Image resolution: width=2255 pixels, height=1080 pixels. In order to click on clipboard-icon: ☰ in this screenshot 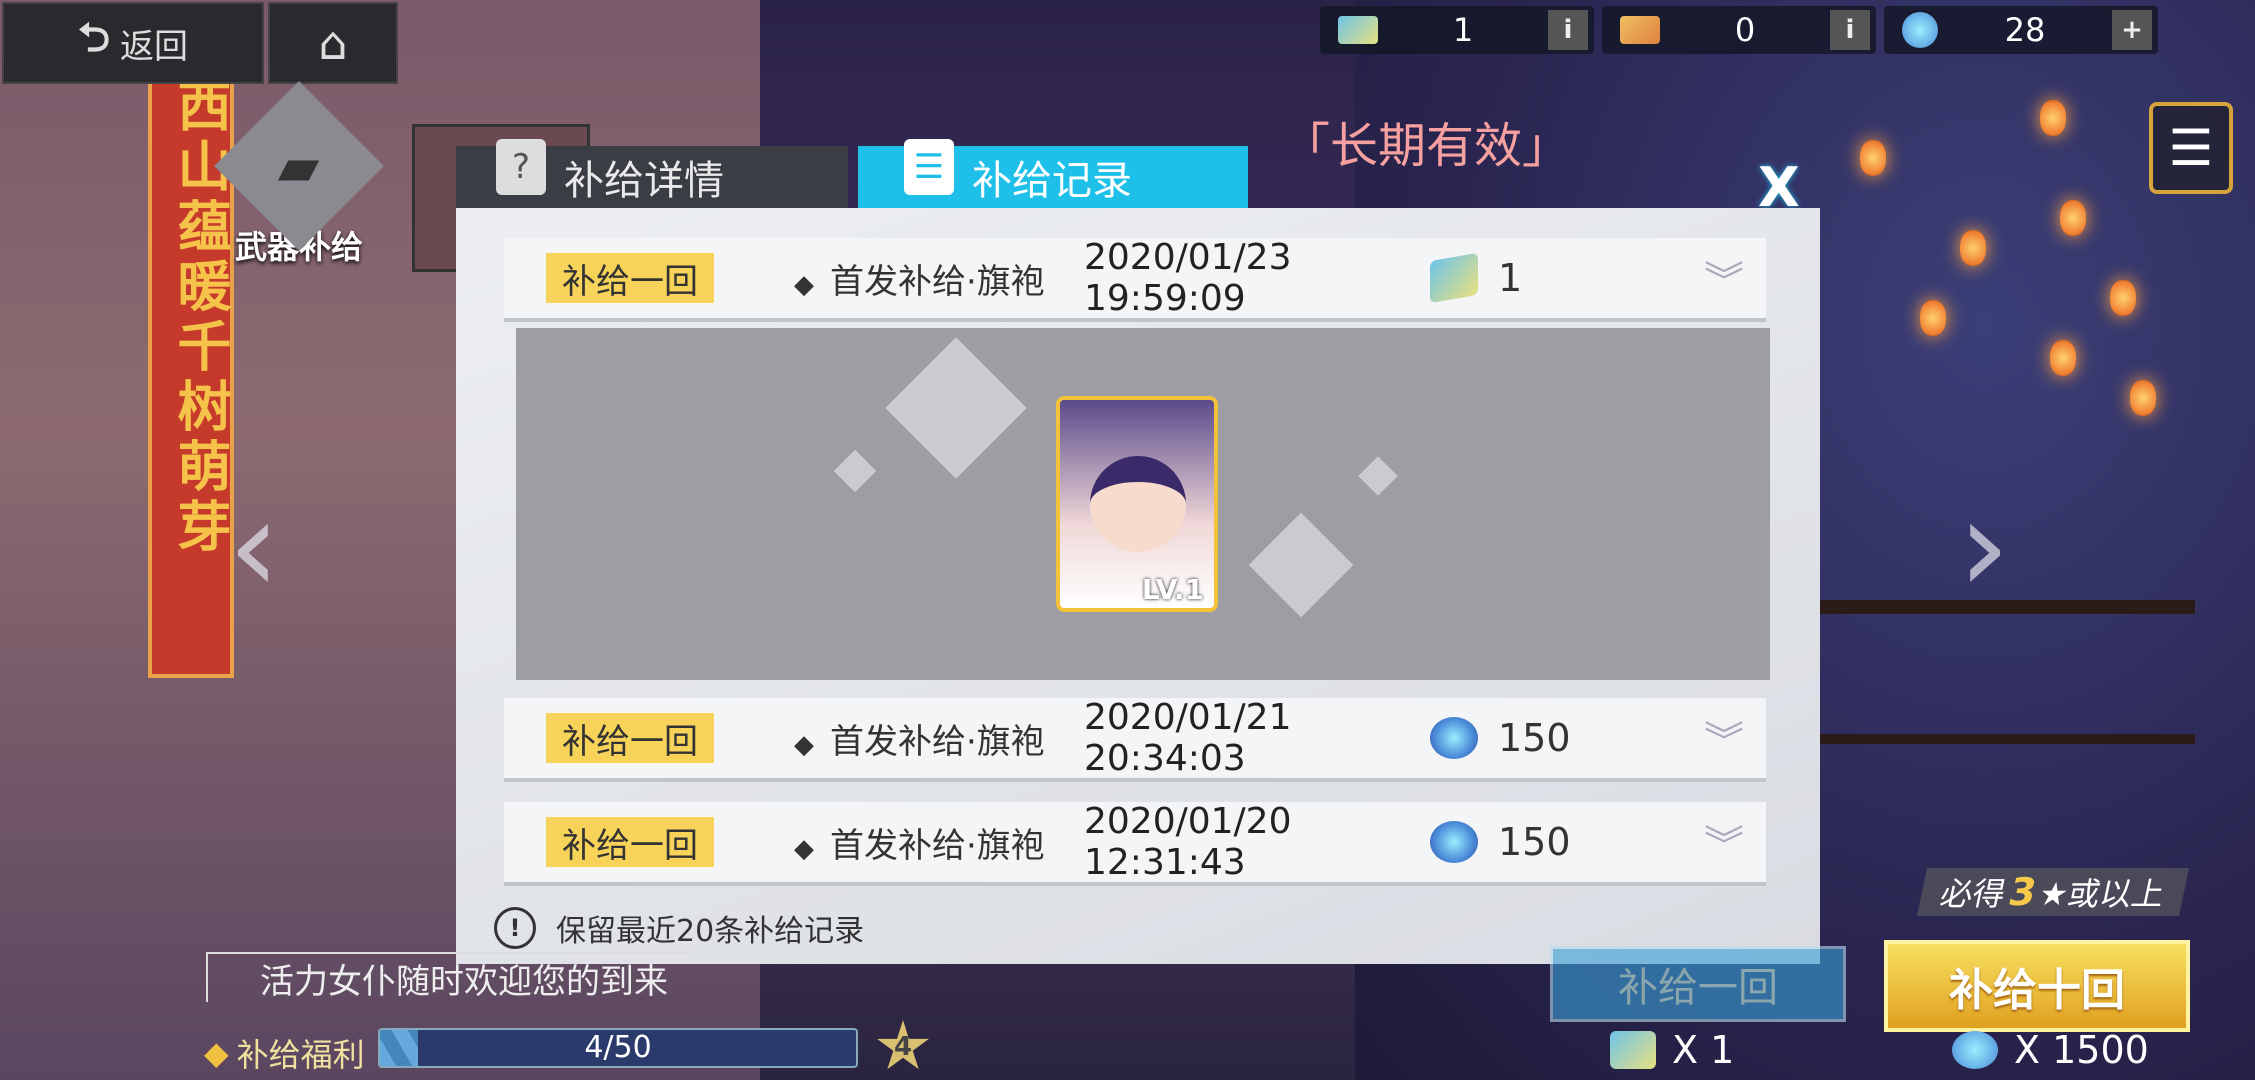, I will do `click(929, 167)`.